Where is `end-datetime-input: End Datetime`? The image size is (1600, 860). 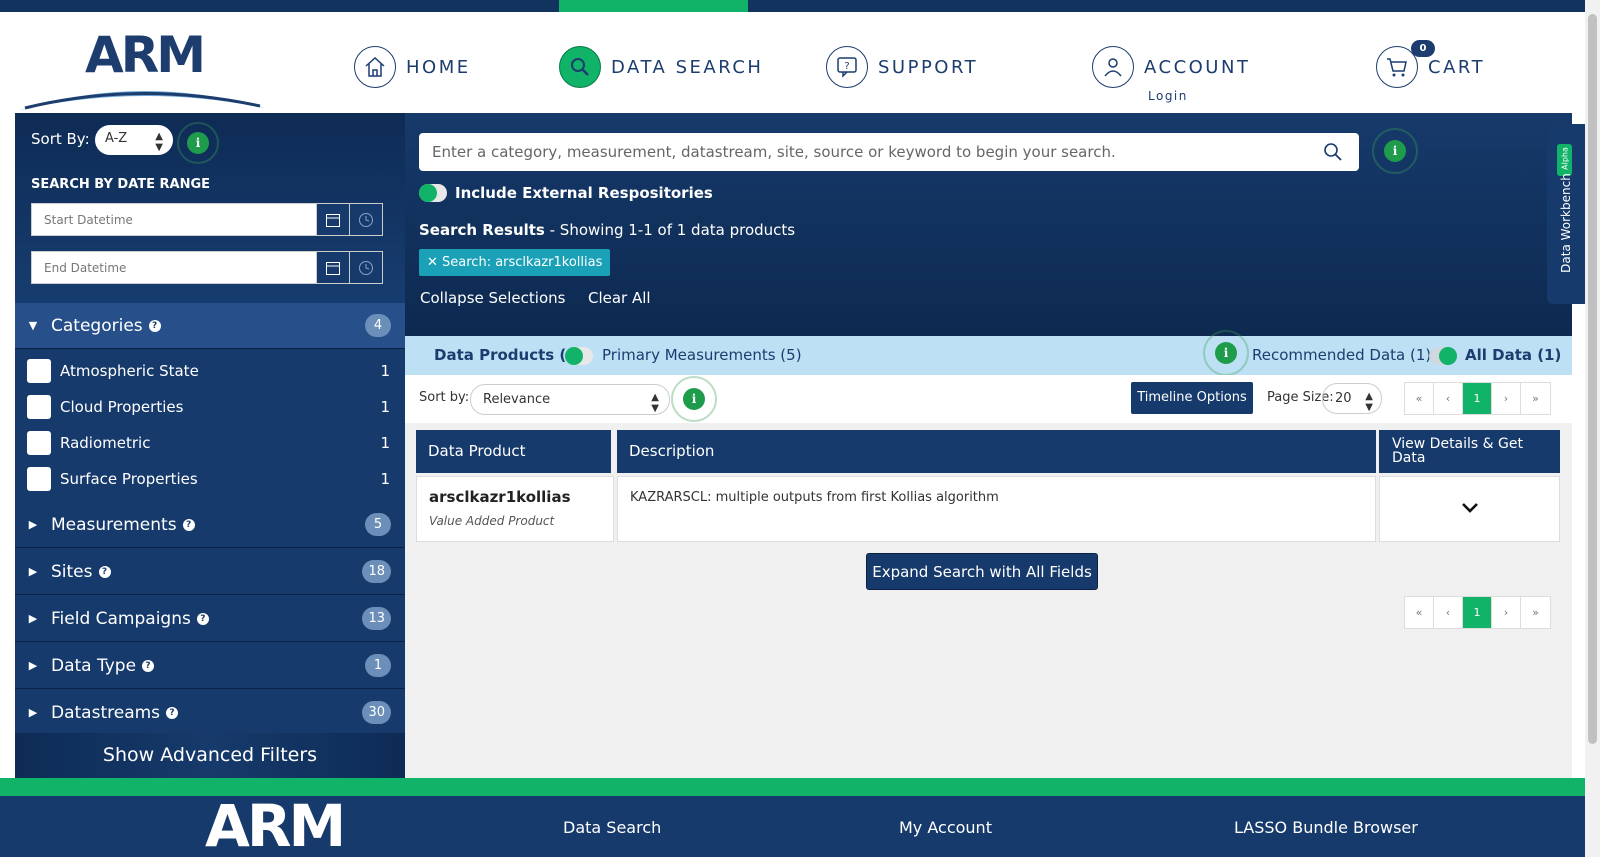 end-datetime-input: End Datetime is located at coordinates (174, 267).